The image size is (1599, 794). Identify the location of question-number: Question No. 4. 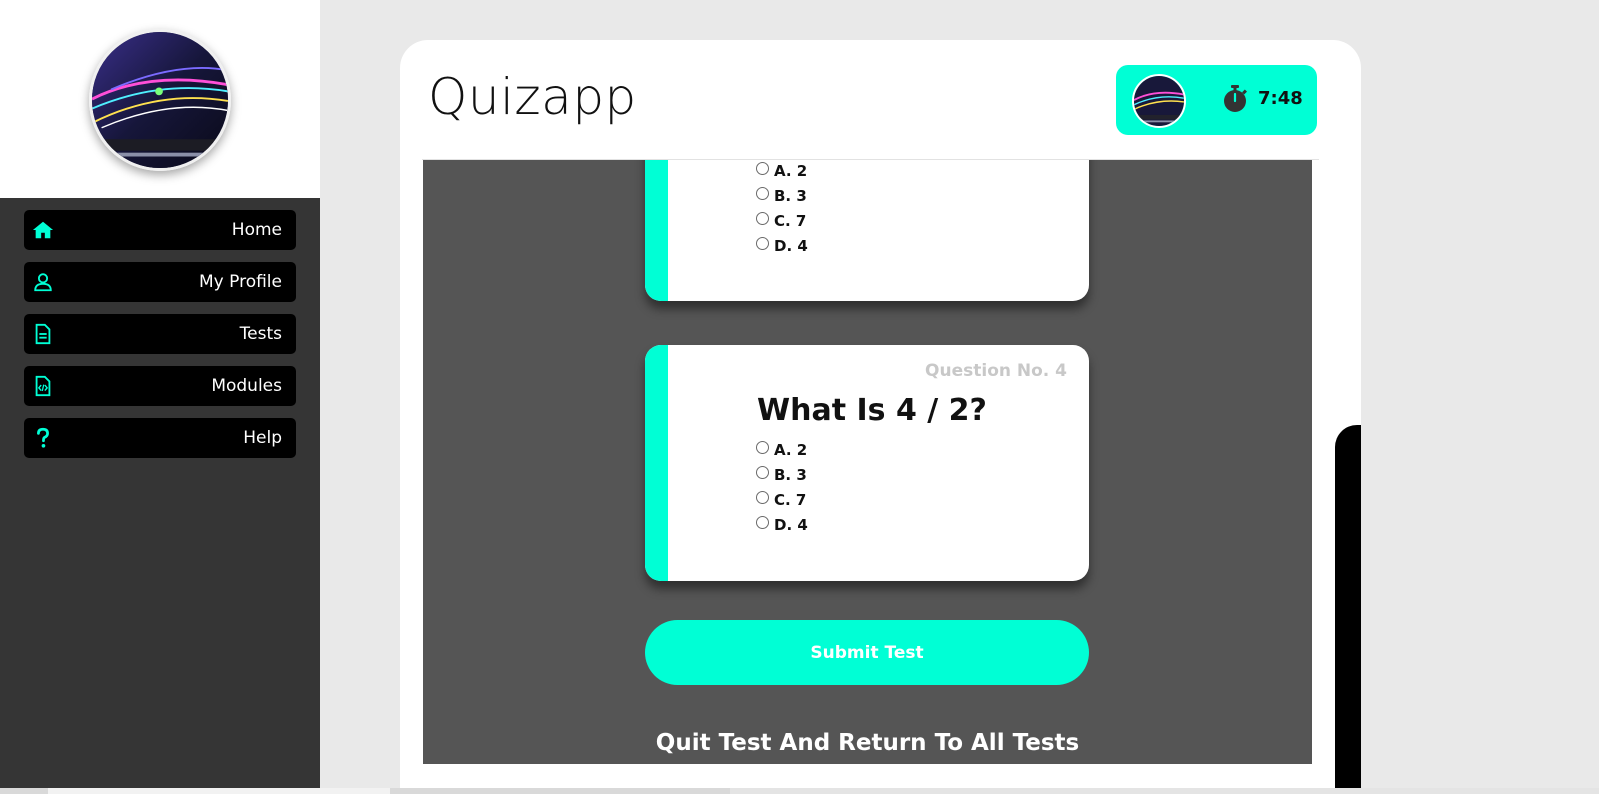
(996, 371).